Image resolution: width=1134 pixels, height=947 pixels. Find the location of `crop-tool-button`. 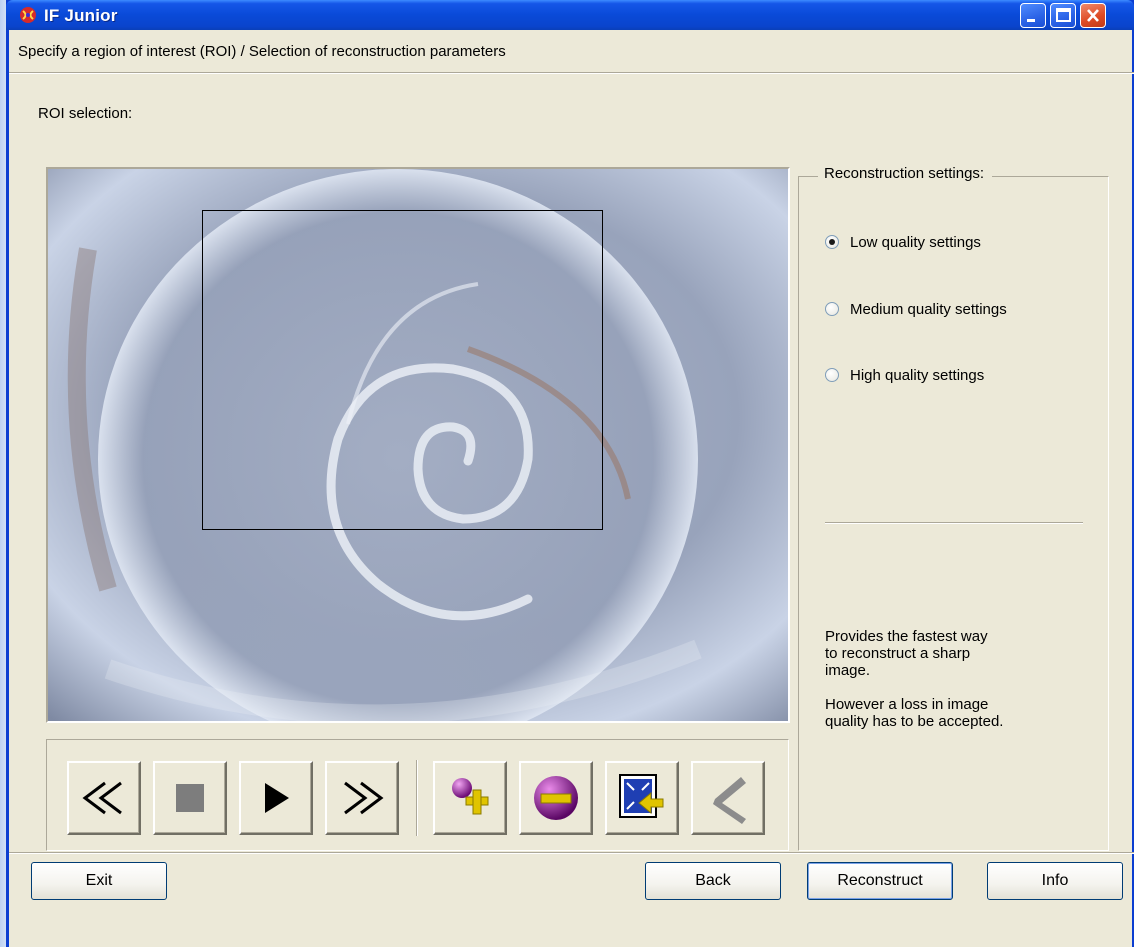

crop-tool-button is located at coordinates (728, 798).